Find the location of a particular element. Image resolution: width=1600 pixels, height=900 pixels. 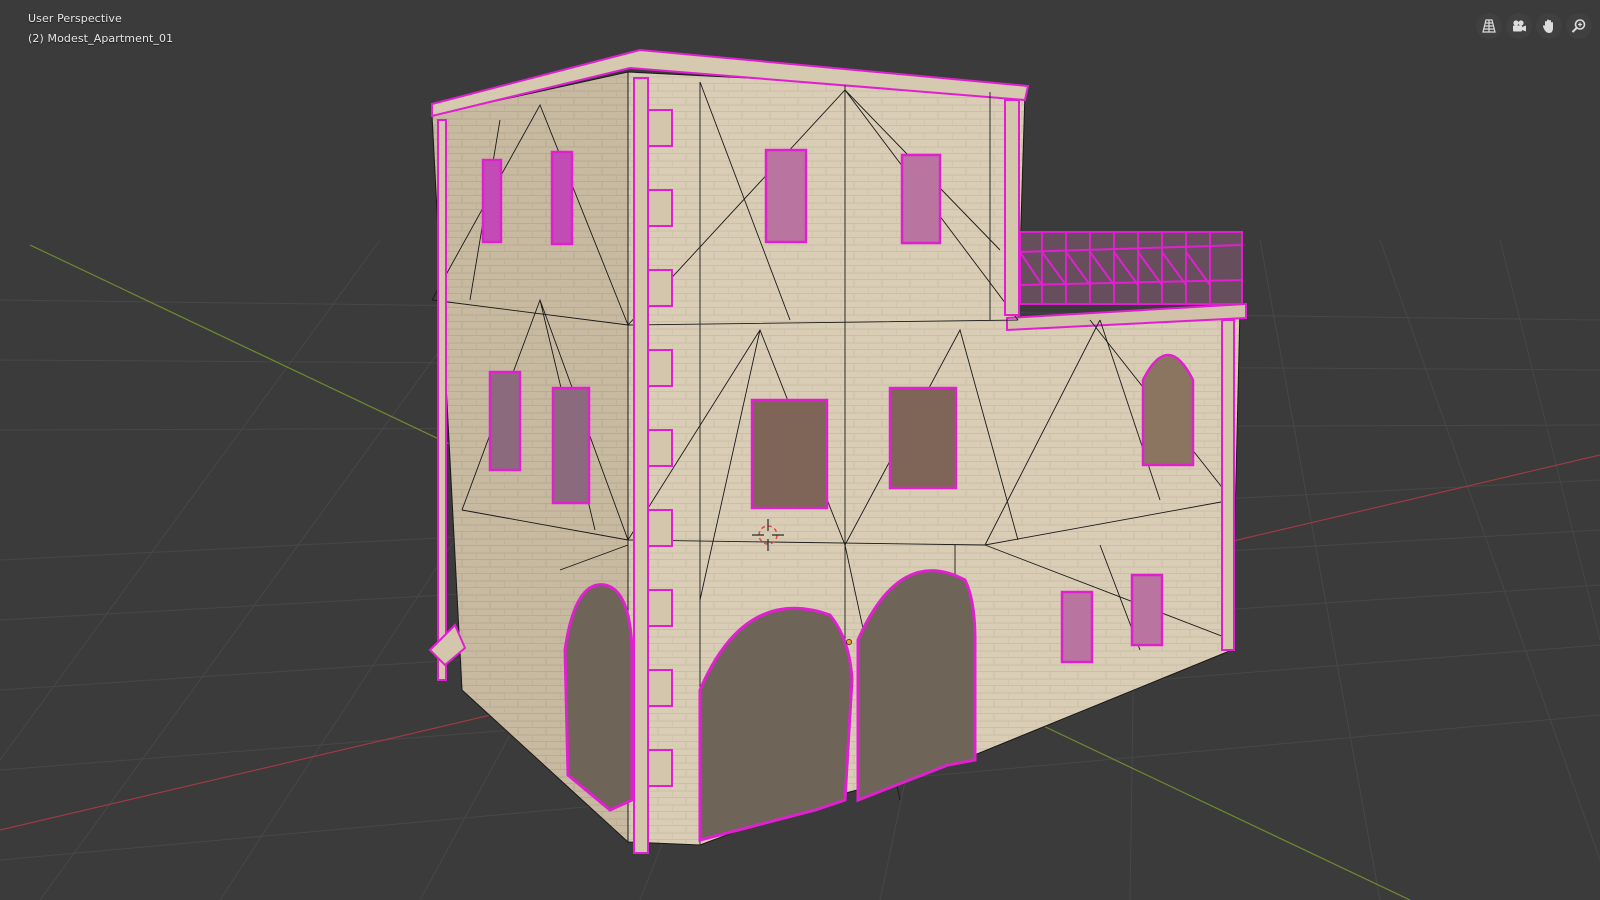

camera-view-button is located at coordinates (1519, 26).